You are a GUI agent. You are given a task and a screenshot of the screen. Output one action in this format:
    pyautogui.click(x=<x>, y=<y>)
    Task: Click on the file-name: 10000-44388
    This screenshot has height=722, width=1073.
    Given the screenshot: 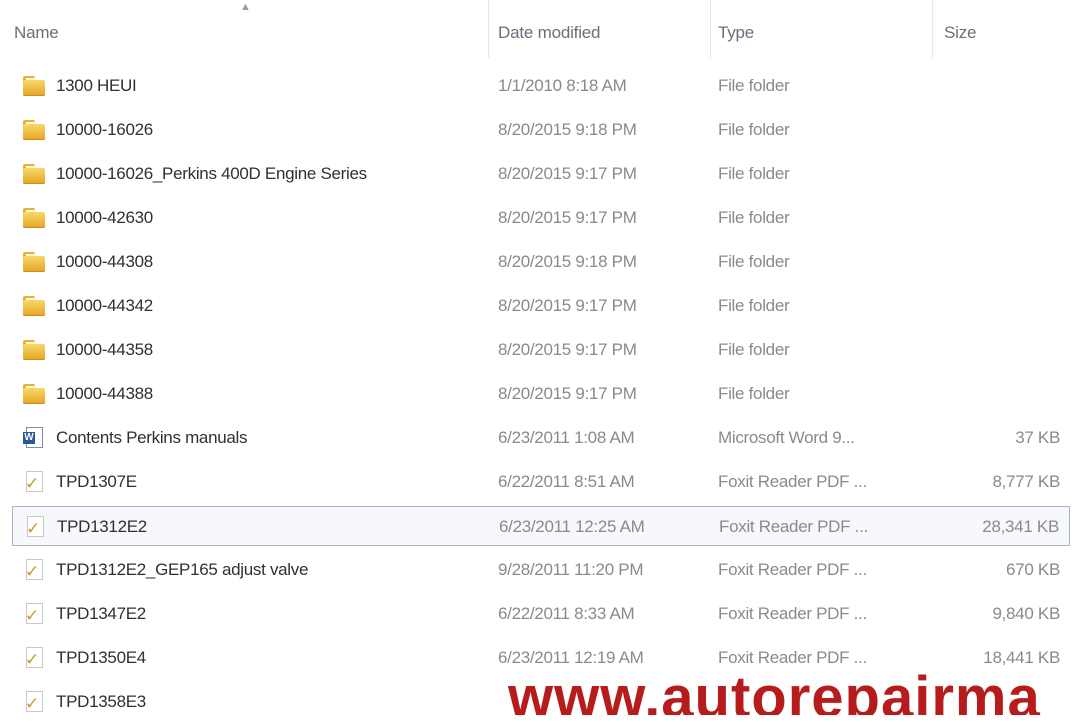 What is the action you would take?
    pyautogui.click(x=104, y=393)
    